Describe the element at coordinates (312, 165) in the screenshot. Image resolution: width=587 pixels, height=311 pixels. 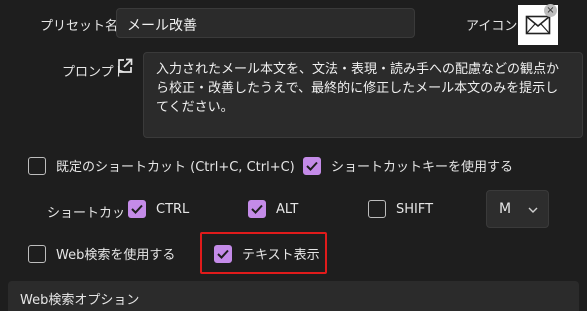
I see `use-shortcut-key-checkbox` at that location.